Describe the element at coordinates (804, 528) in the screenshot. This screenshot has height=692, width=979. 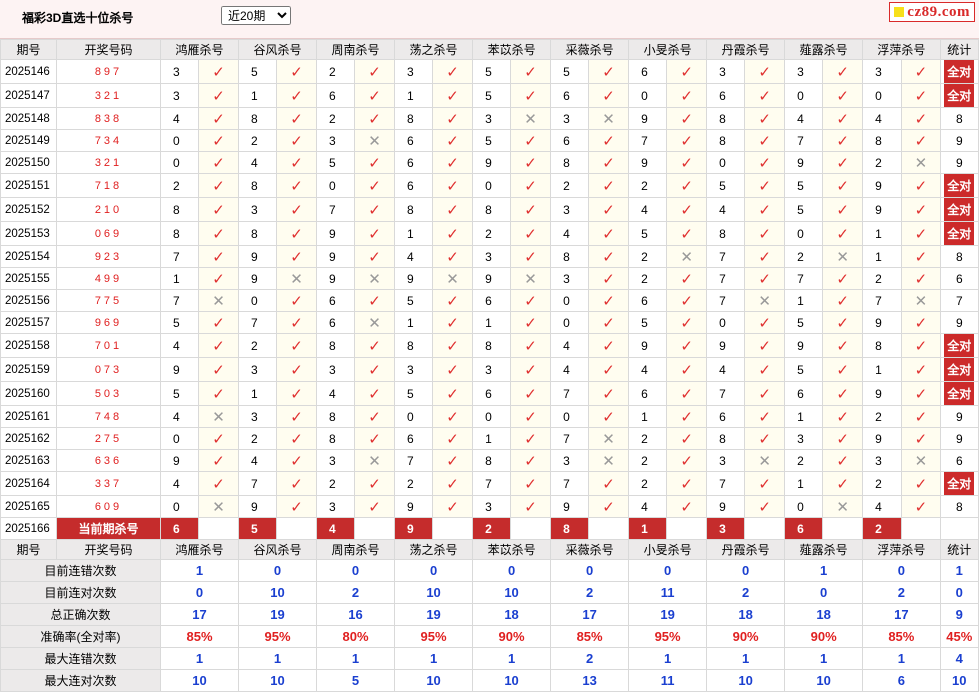
I see `current-kill-number: 6` at that location.